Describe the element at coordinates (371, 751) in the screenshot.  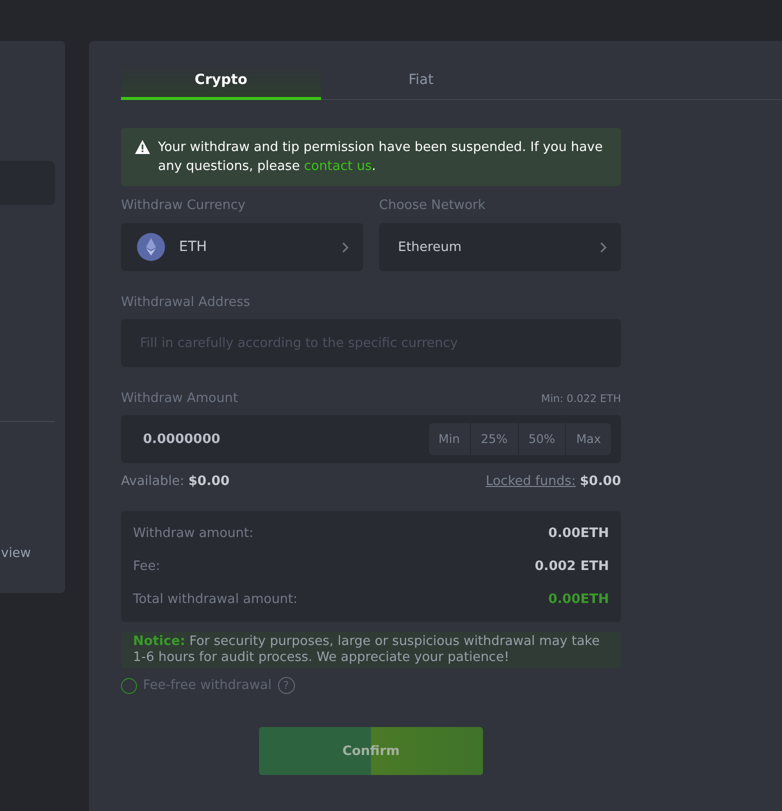
I see `confirm-button: Confirm` at that location.